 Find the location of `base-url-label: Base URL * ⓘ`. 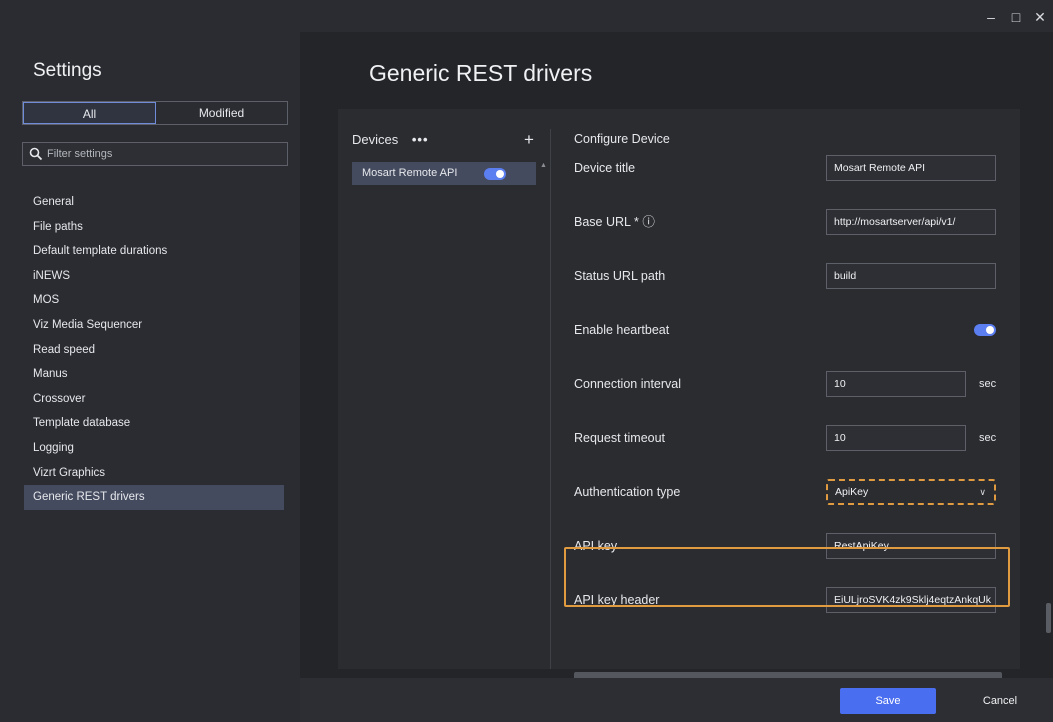

base-url-label: Base URL * ⓘ is located at coordinates (614, 222).